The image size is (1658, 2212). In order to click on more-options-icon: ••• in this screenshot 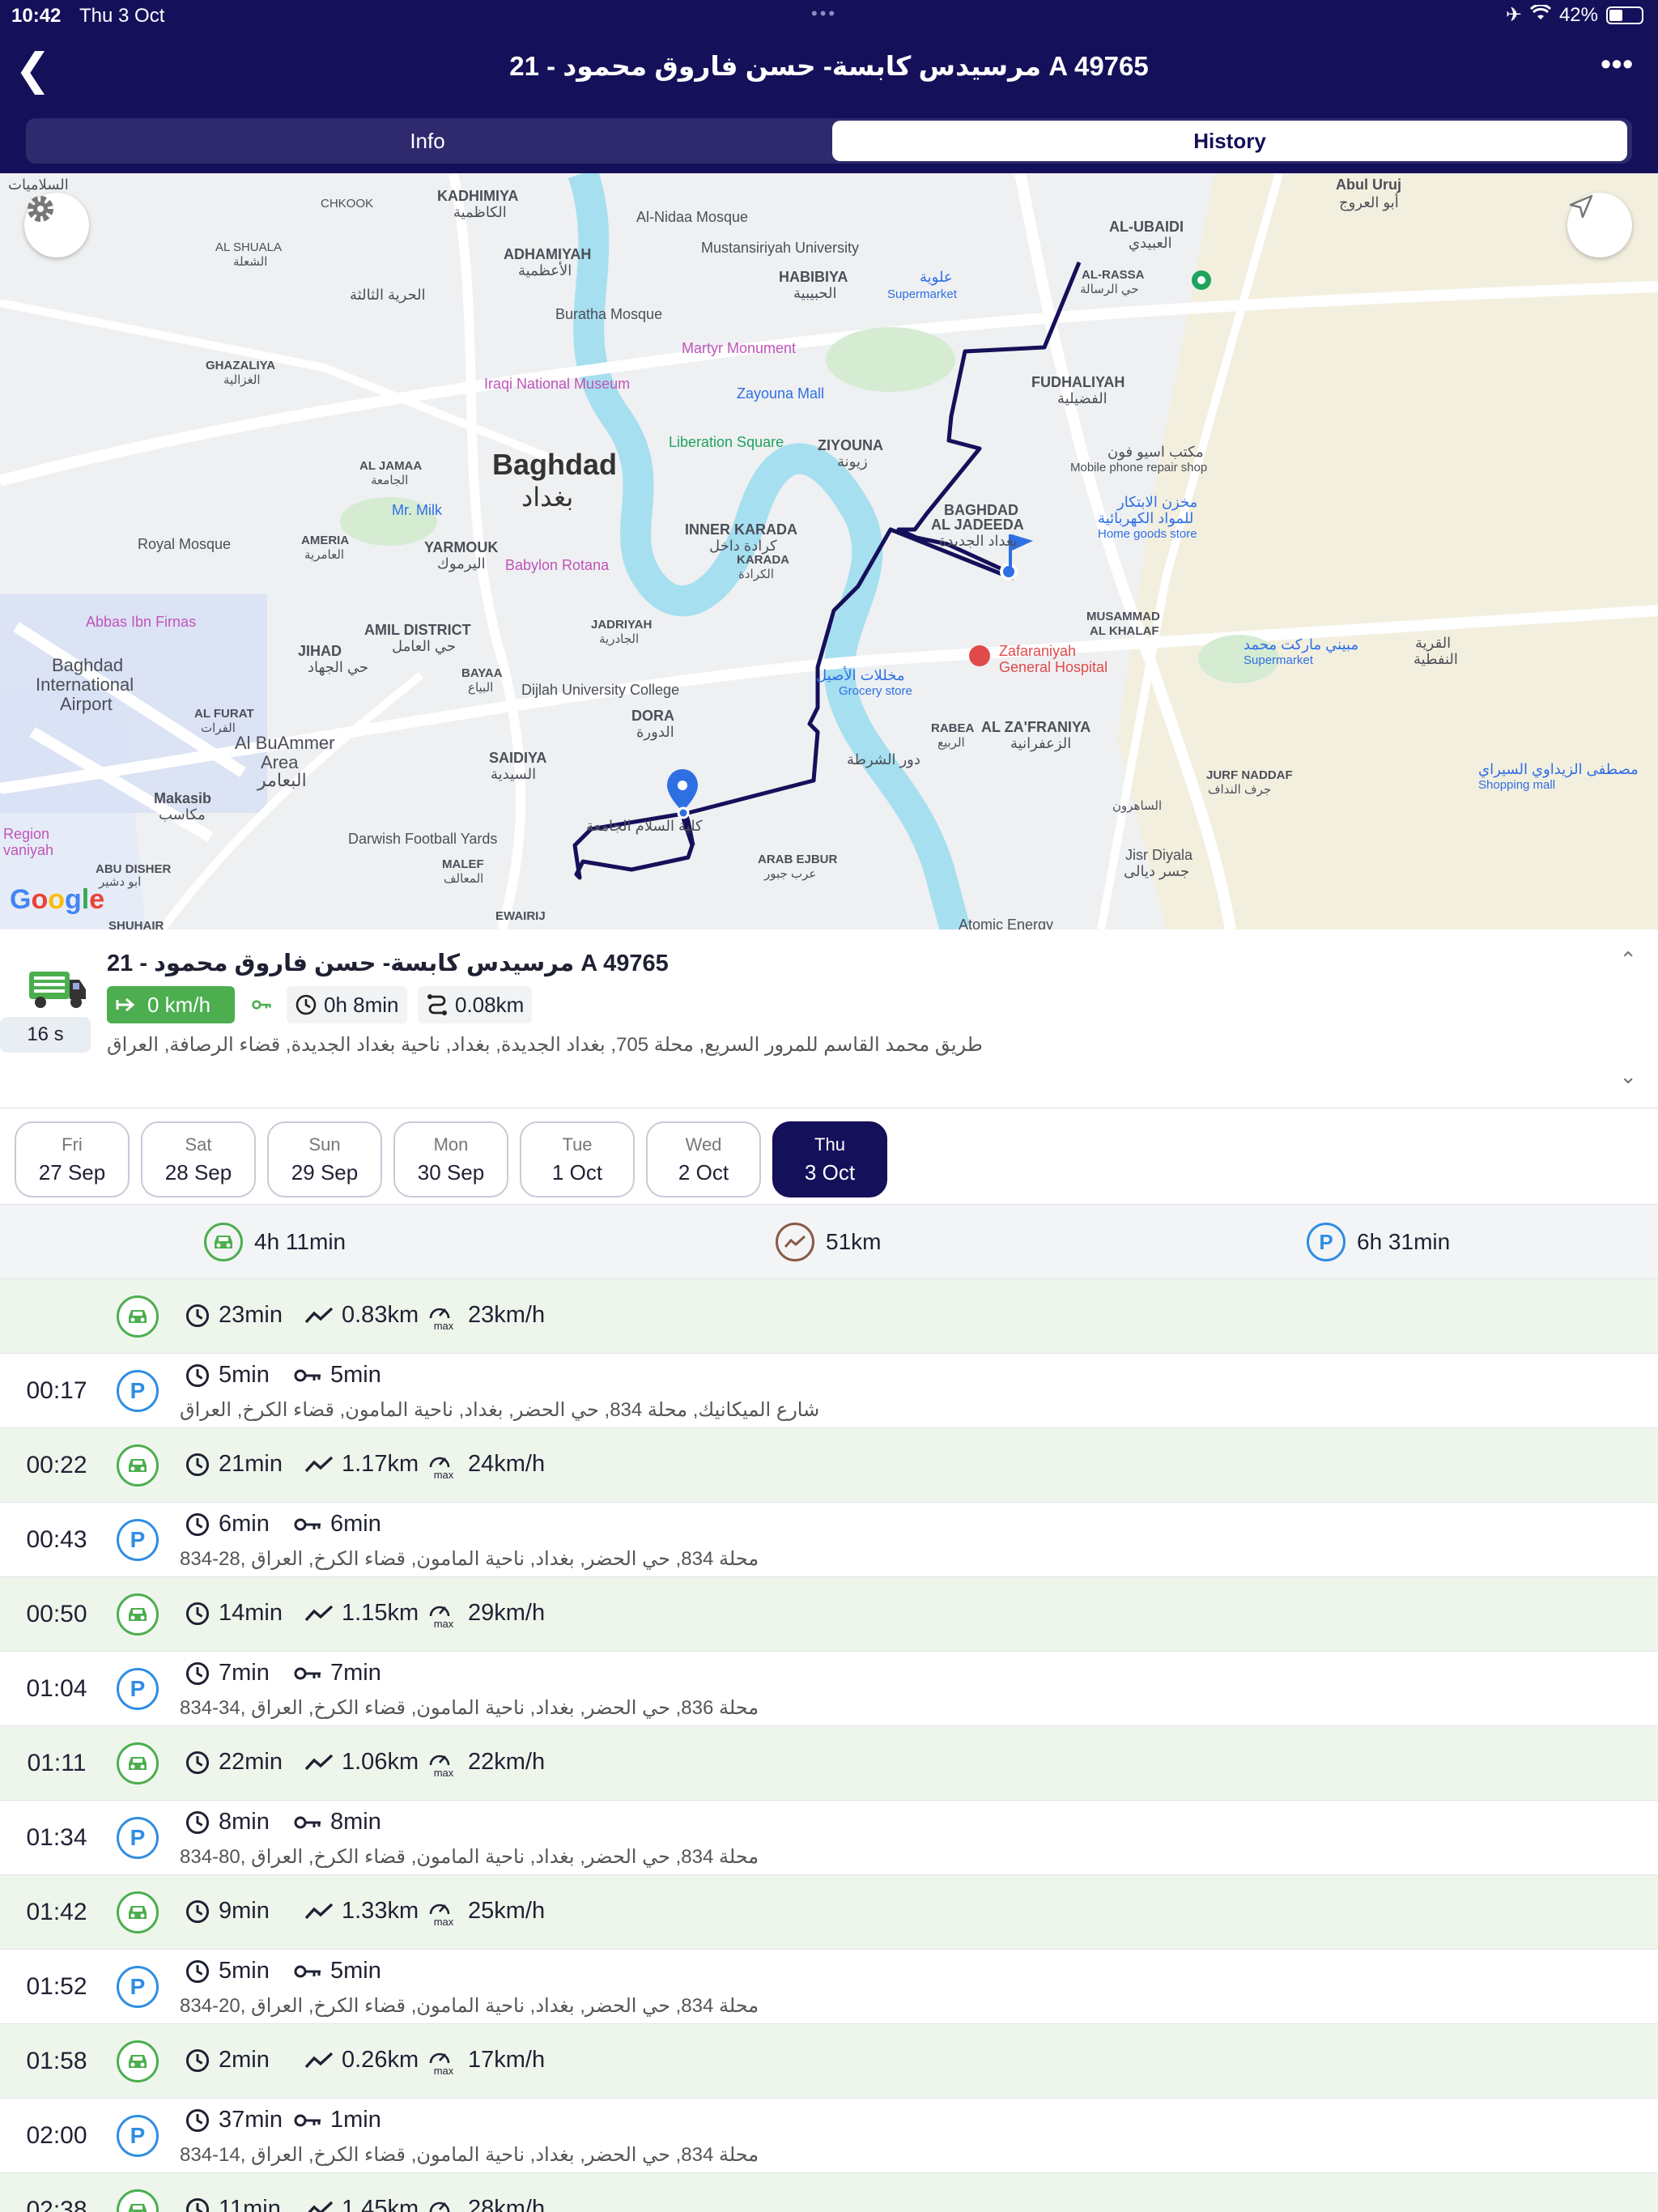, I will do `click(1617, 64)`.